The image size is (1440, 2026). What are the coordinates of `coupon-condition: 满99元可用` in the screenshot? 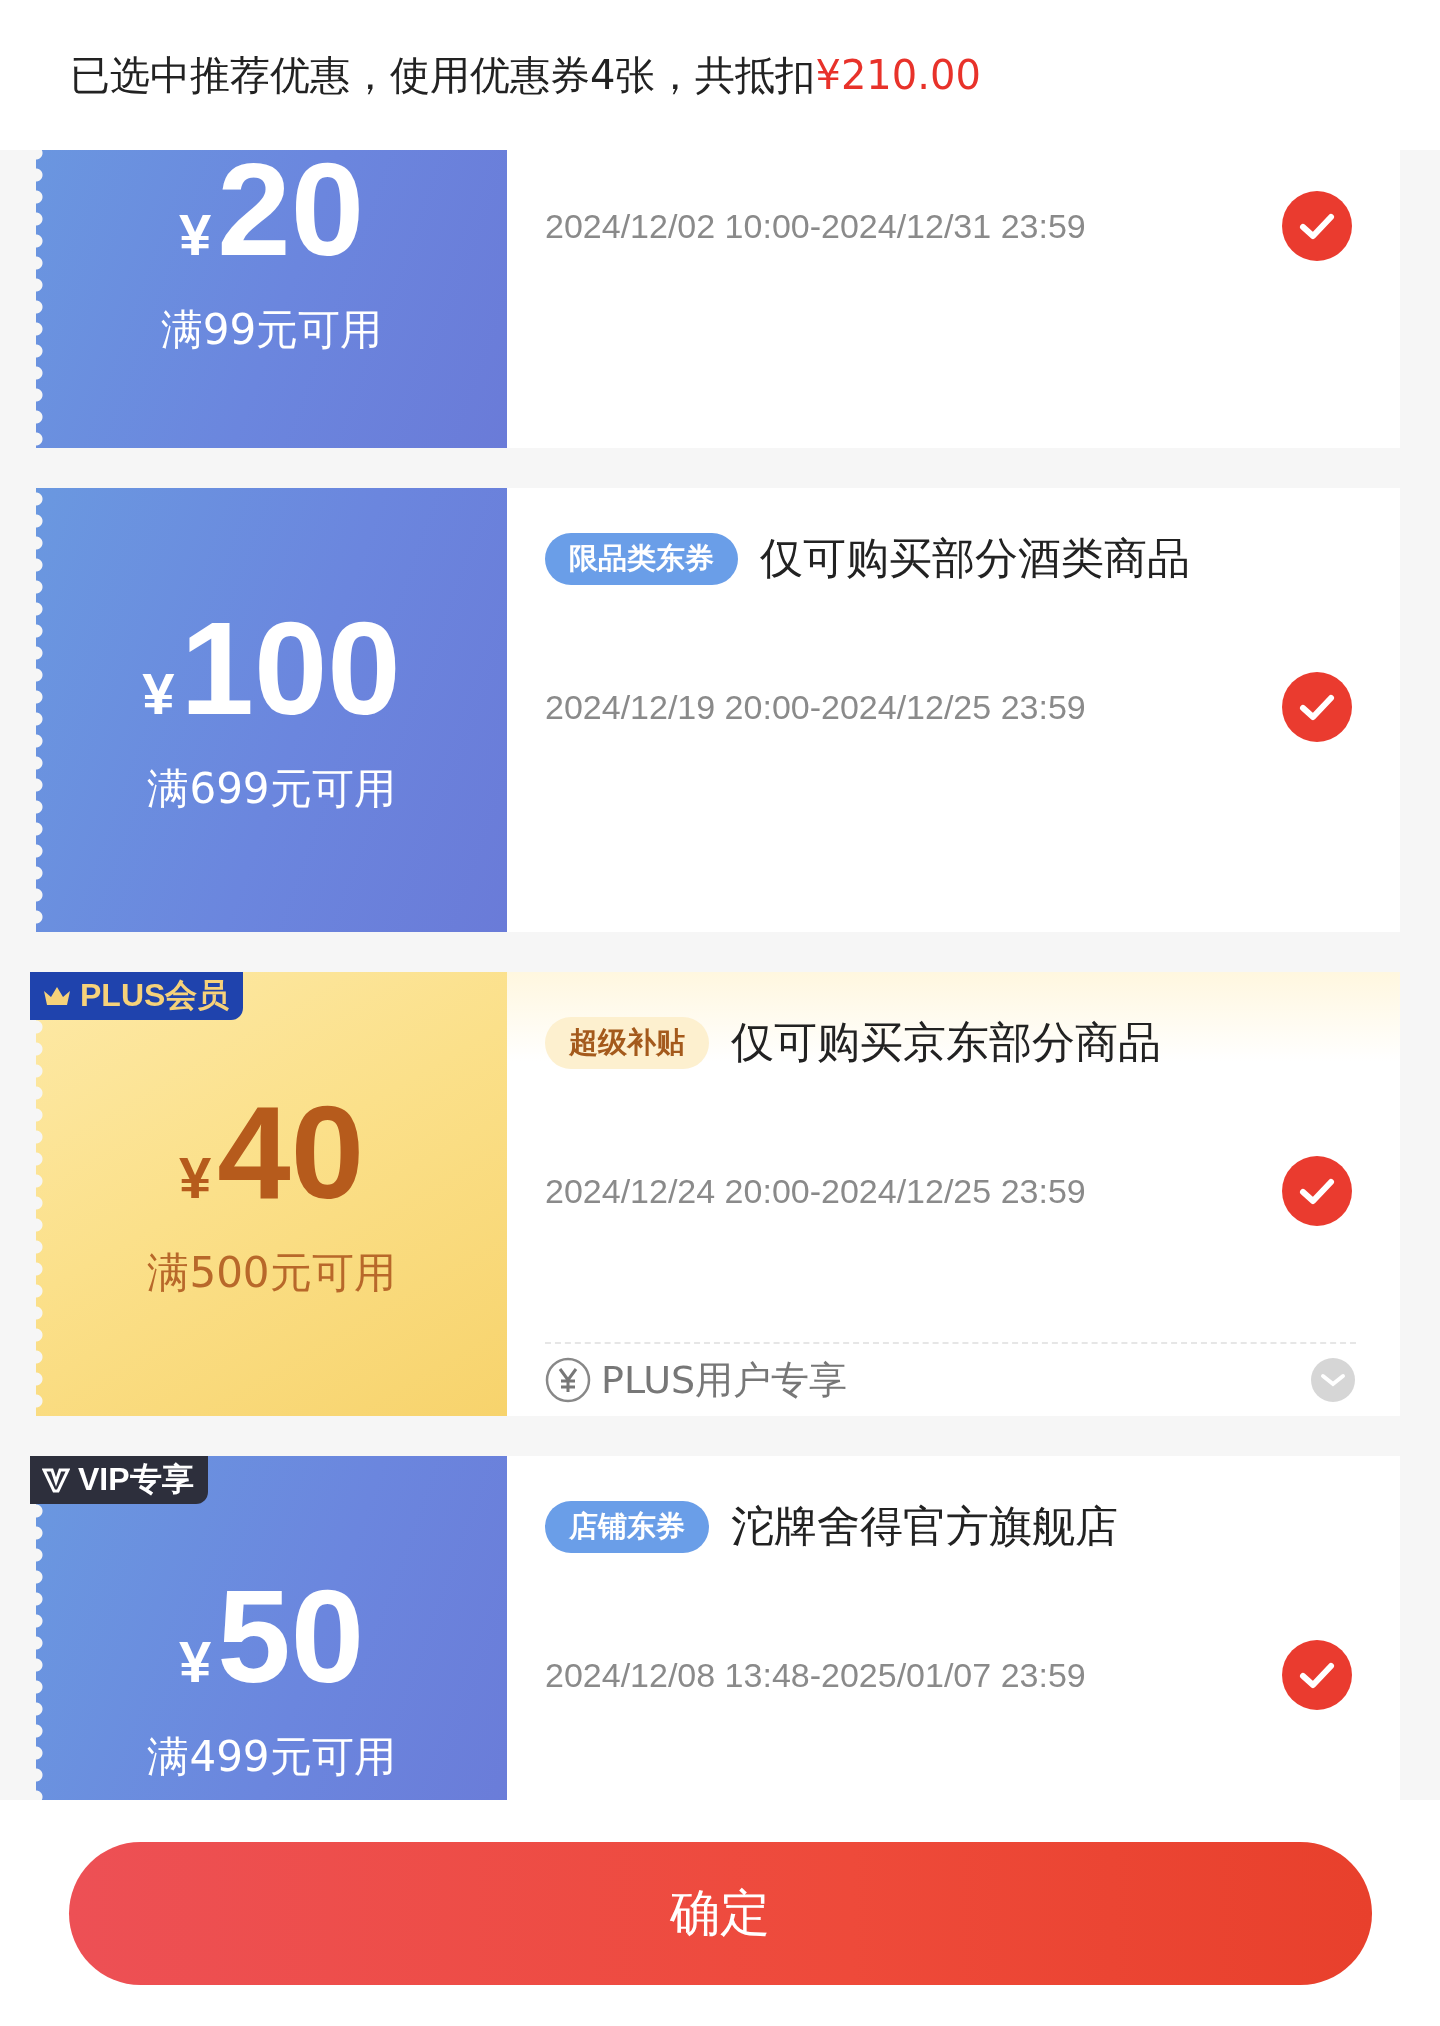 It's located at (271, 330).